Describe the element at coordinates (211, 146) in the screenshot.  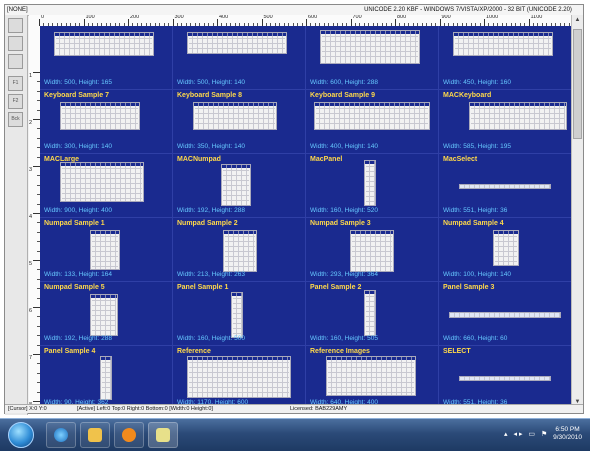
I see `layout-dimensions: Width: 350, Height: 140` at that location.